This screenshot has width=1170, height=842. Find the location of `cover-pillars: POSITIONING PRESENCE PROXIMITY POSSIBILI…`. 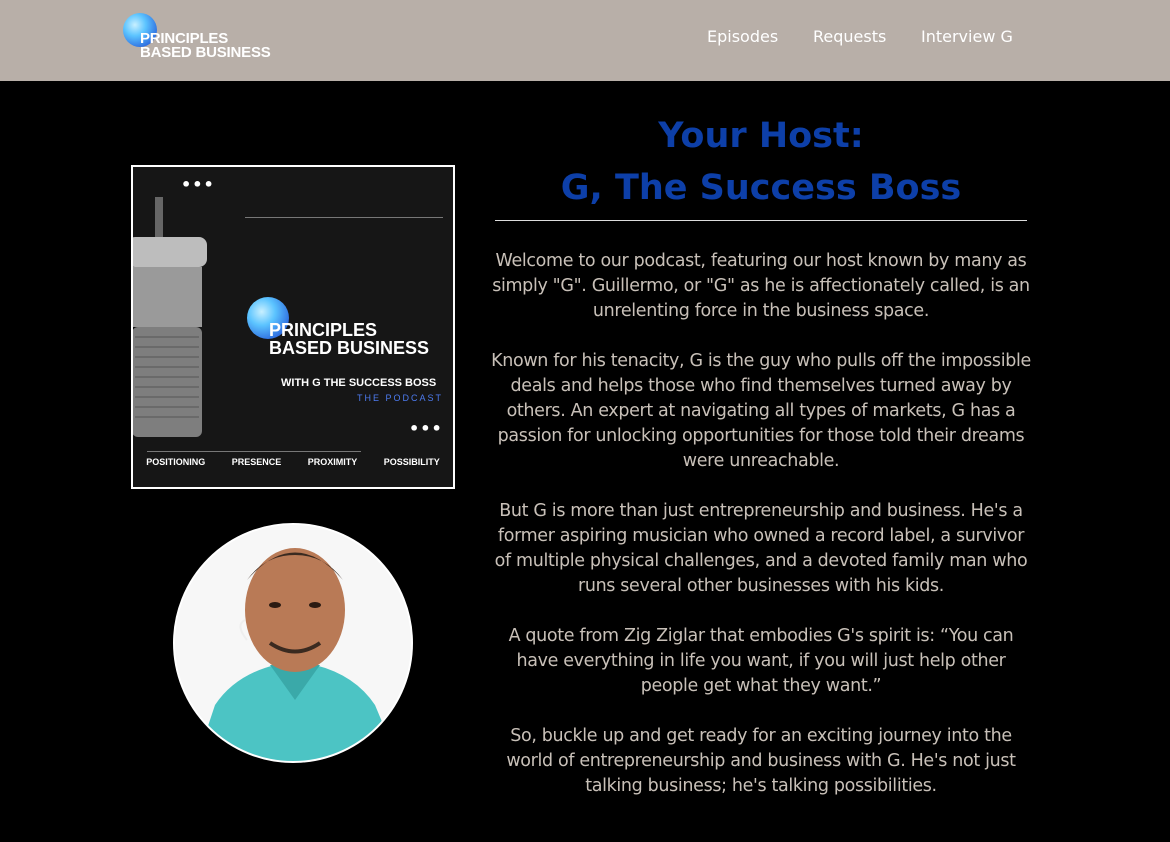

cover-pillars: POSITIONING PRESENCE PROXIMITY POSSIBILI… is located at coordinates (293, 462).